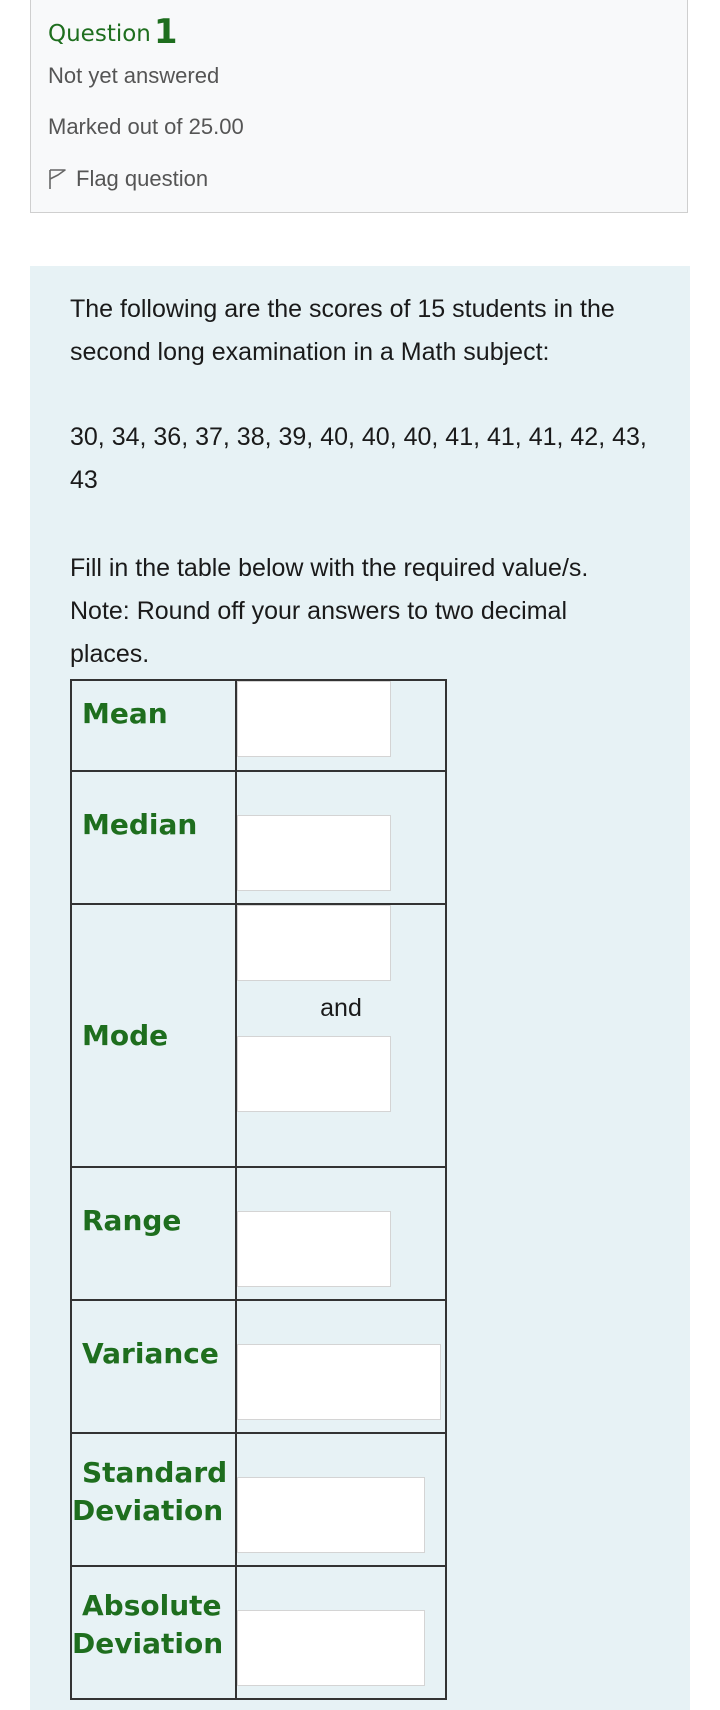  I want to click on flag-icon, so click(57, 179).